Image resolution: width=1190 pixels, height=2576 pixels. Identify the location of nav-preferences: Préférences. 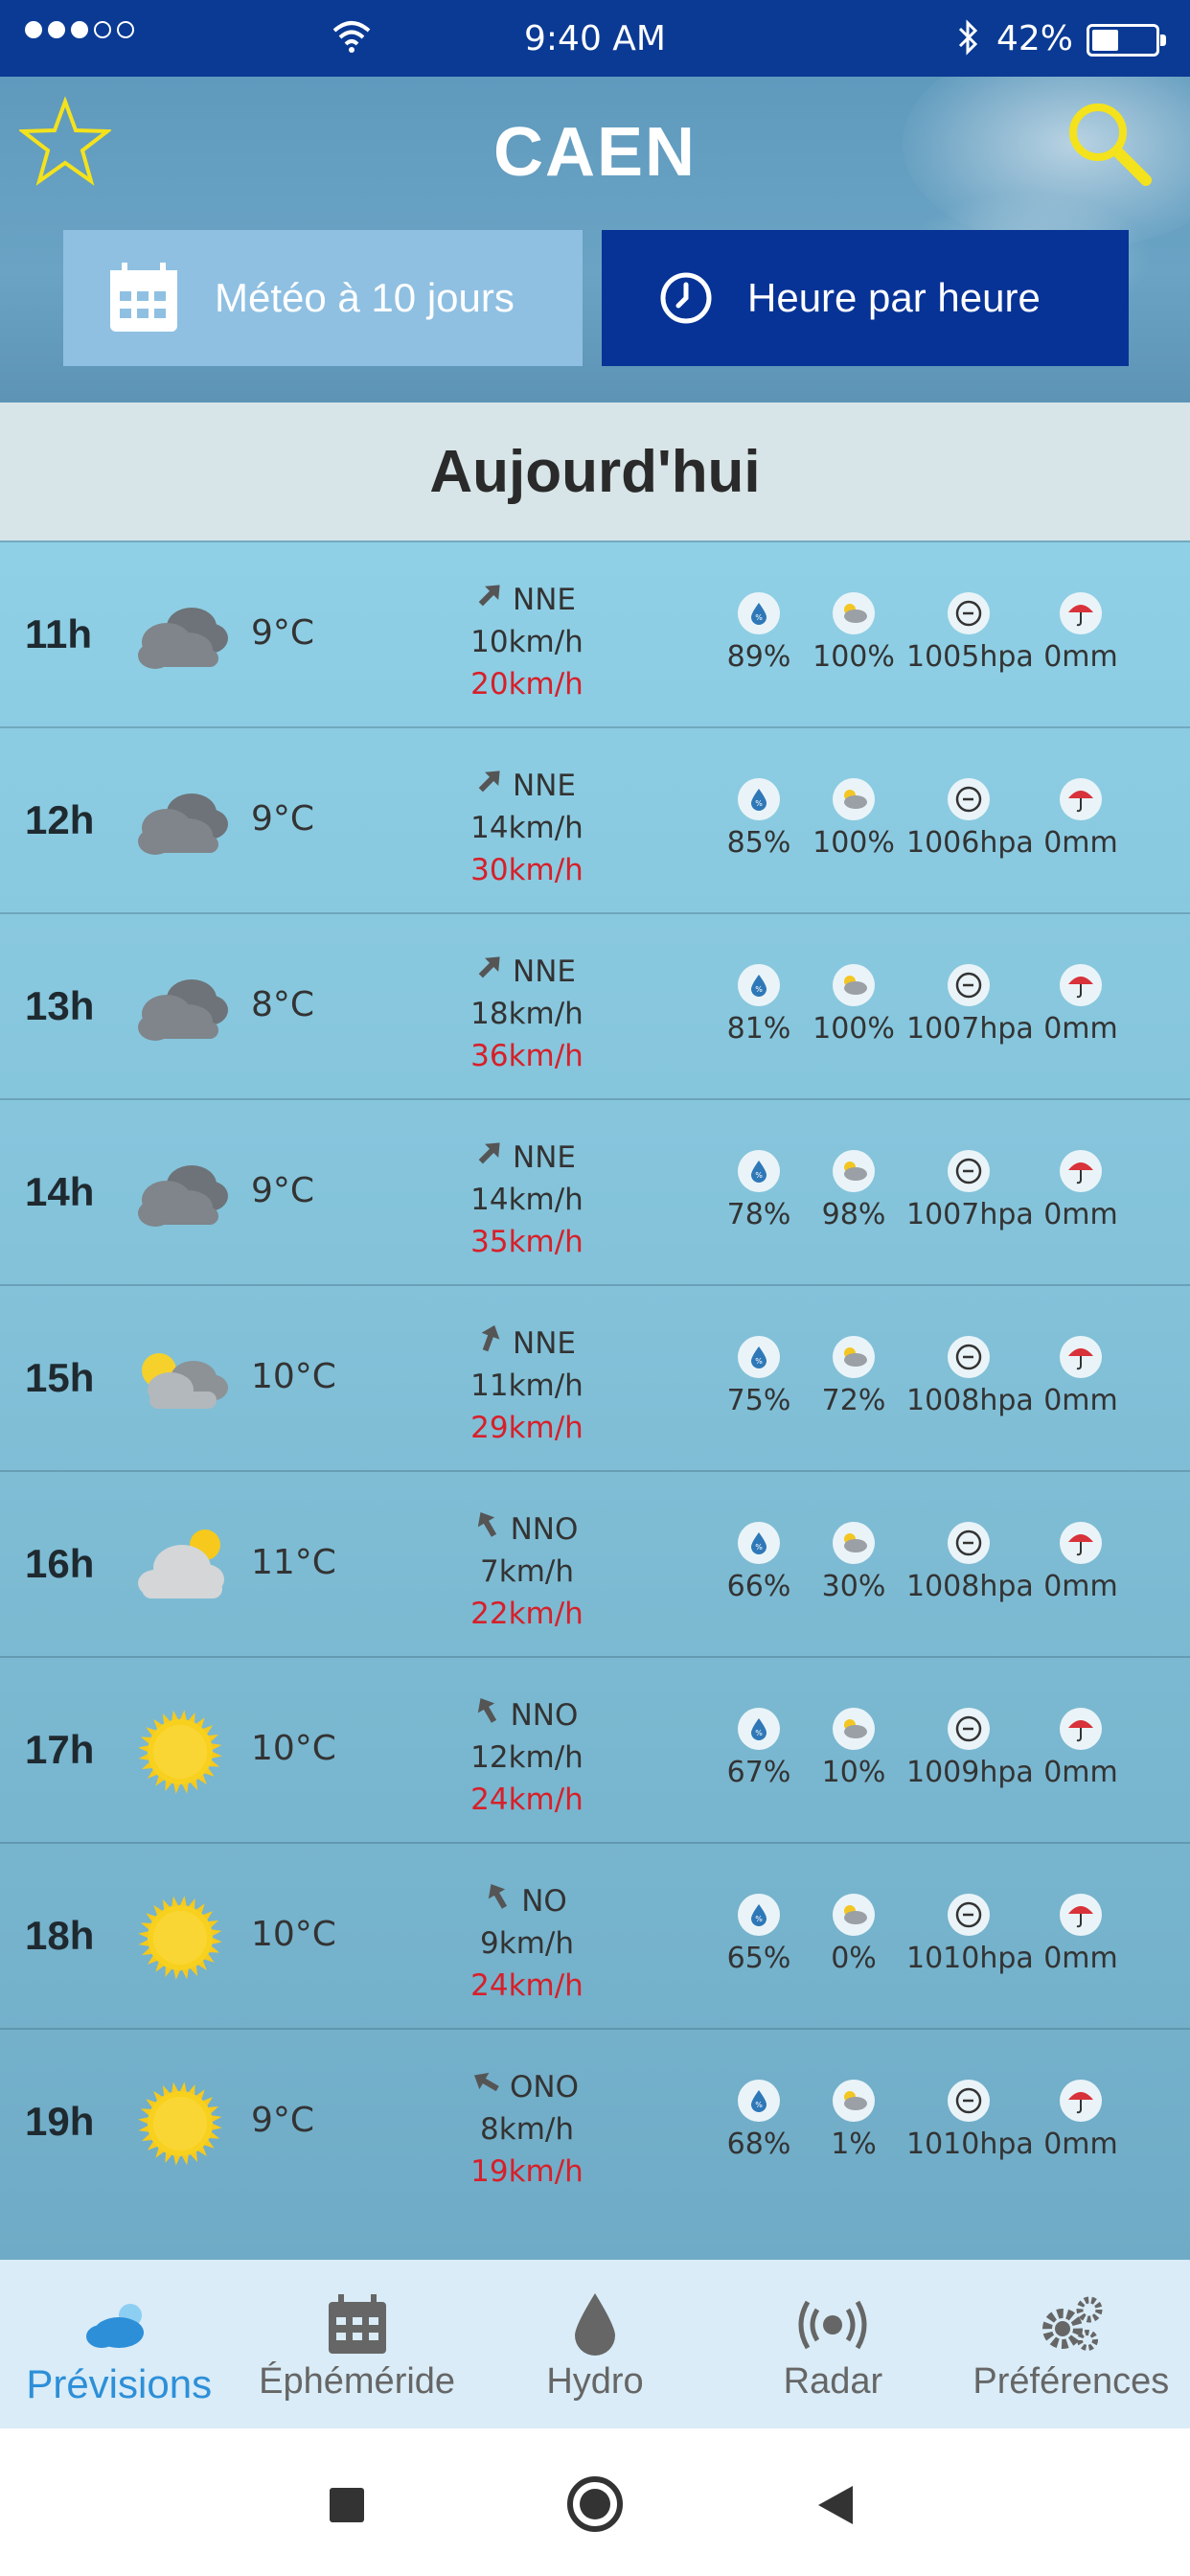
(1071, 2344).